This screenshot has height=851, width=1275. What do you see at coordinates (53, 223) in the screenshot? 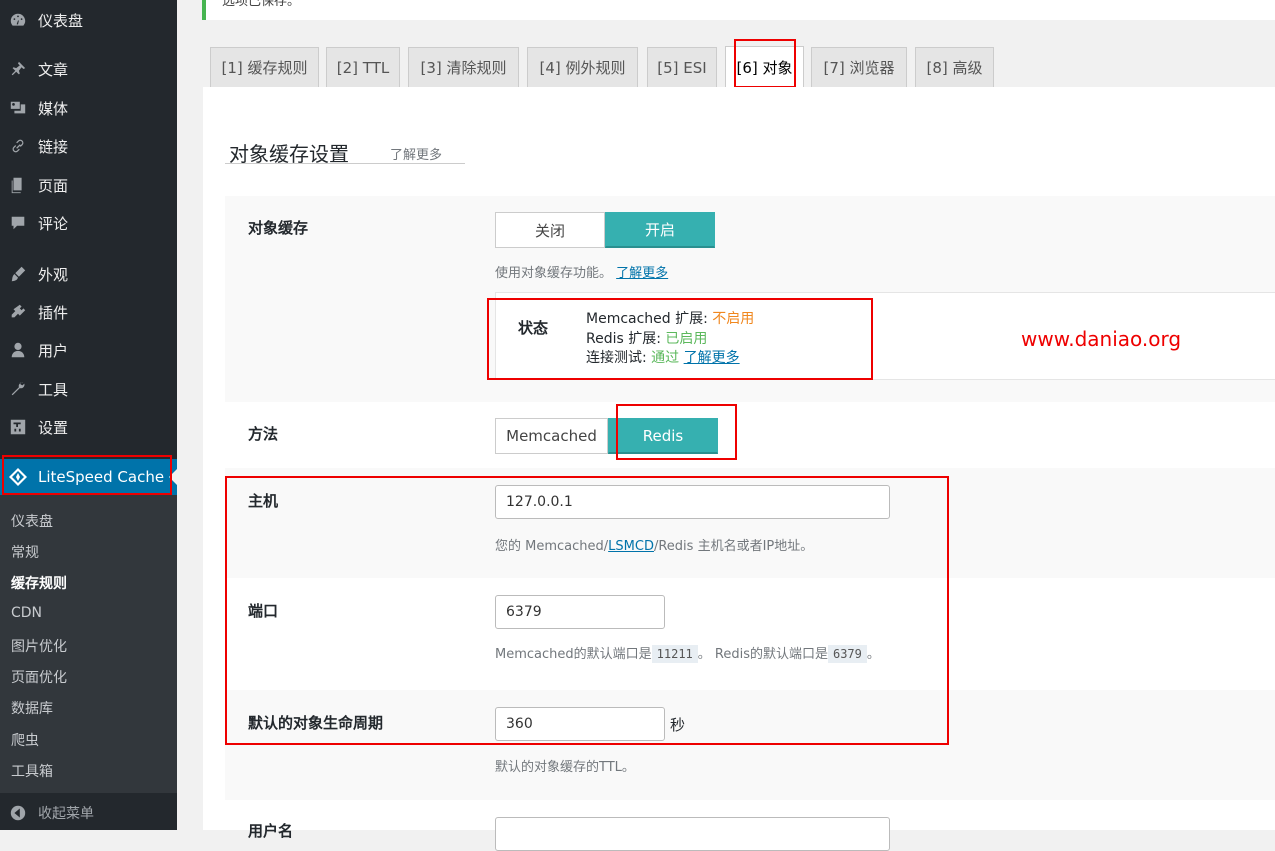
I see `sidebar-label: 评论` at bounding box center [53, 223].